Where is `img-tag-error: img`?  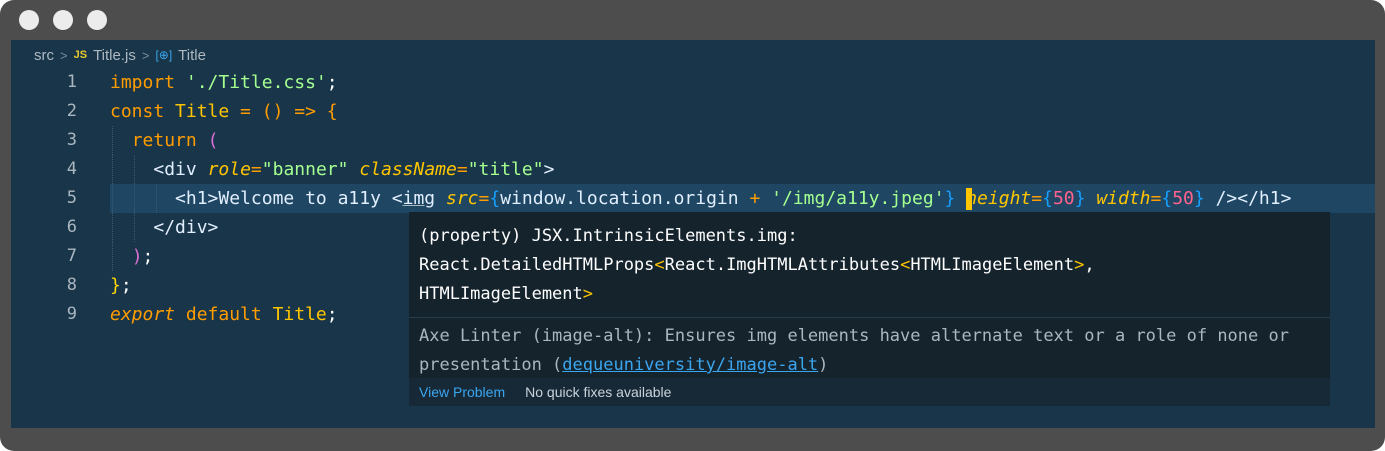
img-tag-error: img is located at coordinates (419, 198).